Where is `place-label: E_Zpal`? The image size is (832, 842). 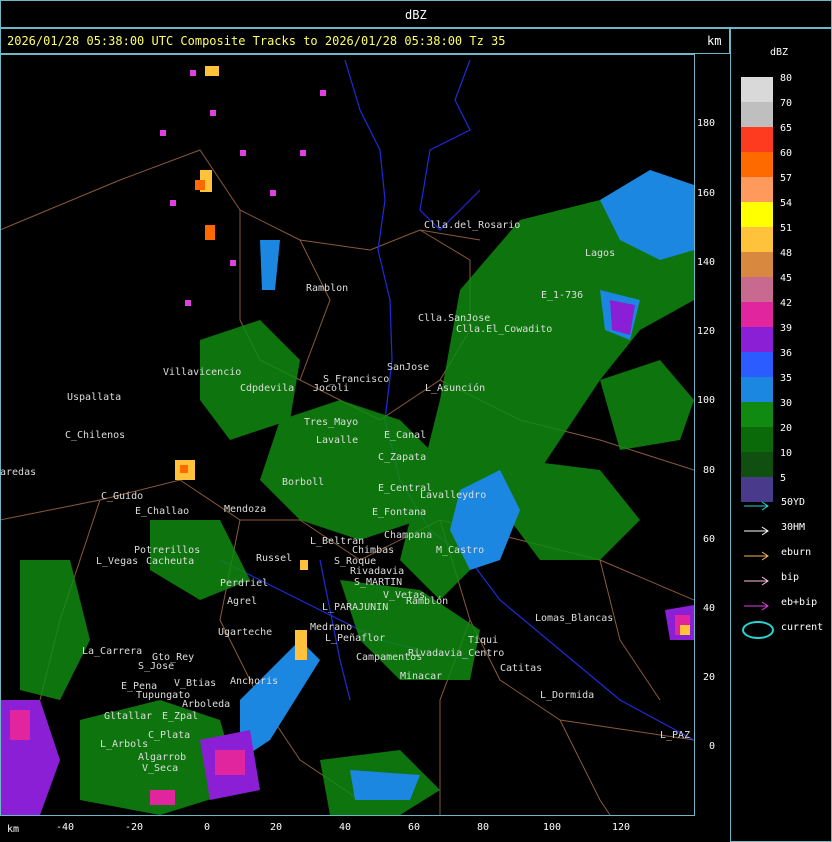
place-label: E_Zpal is located at coordinates (180, 716).